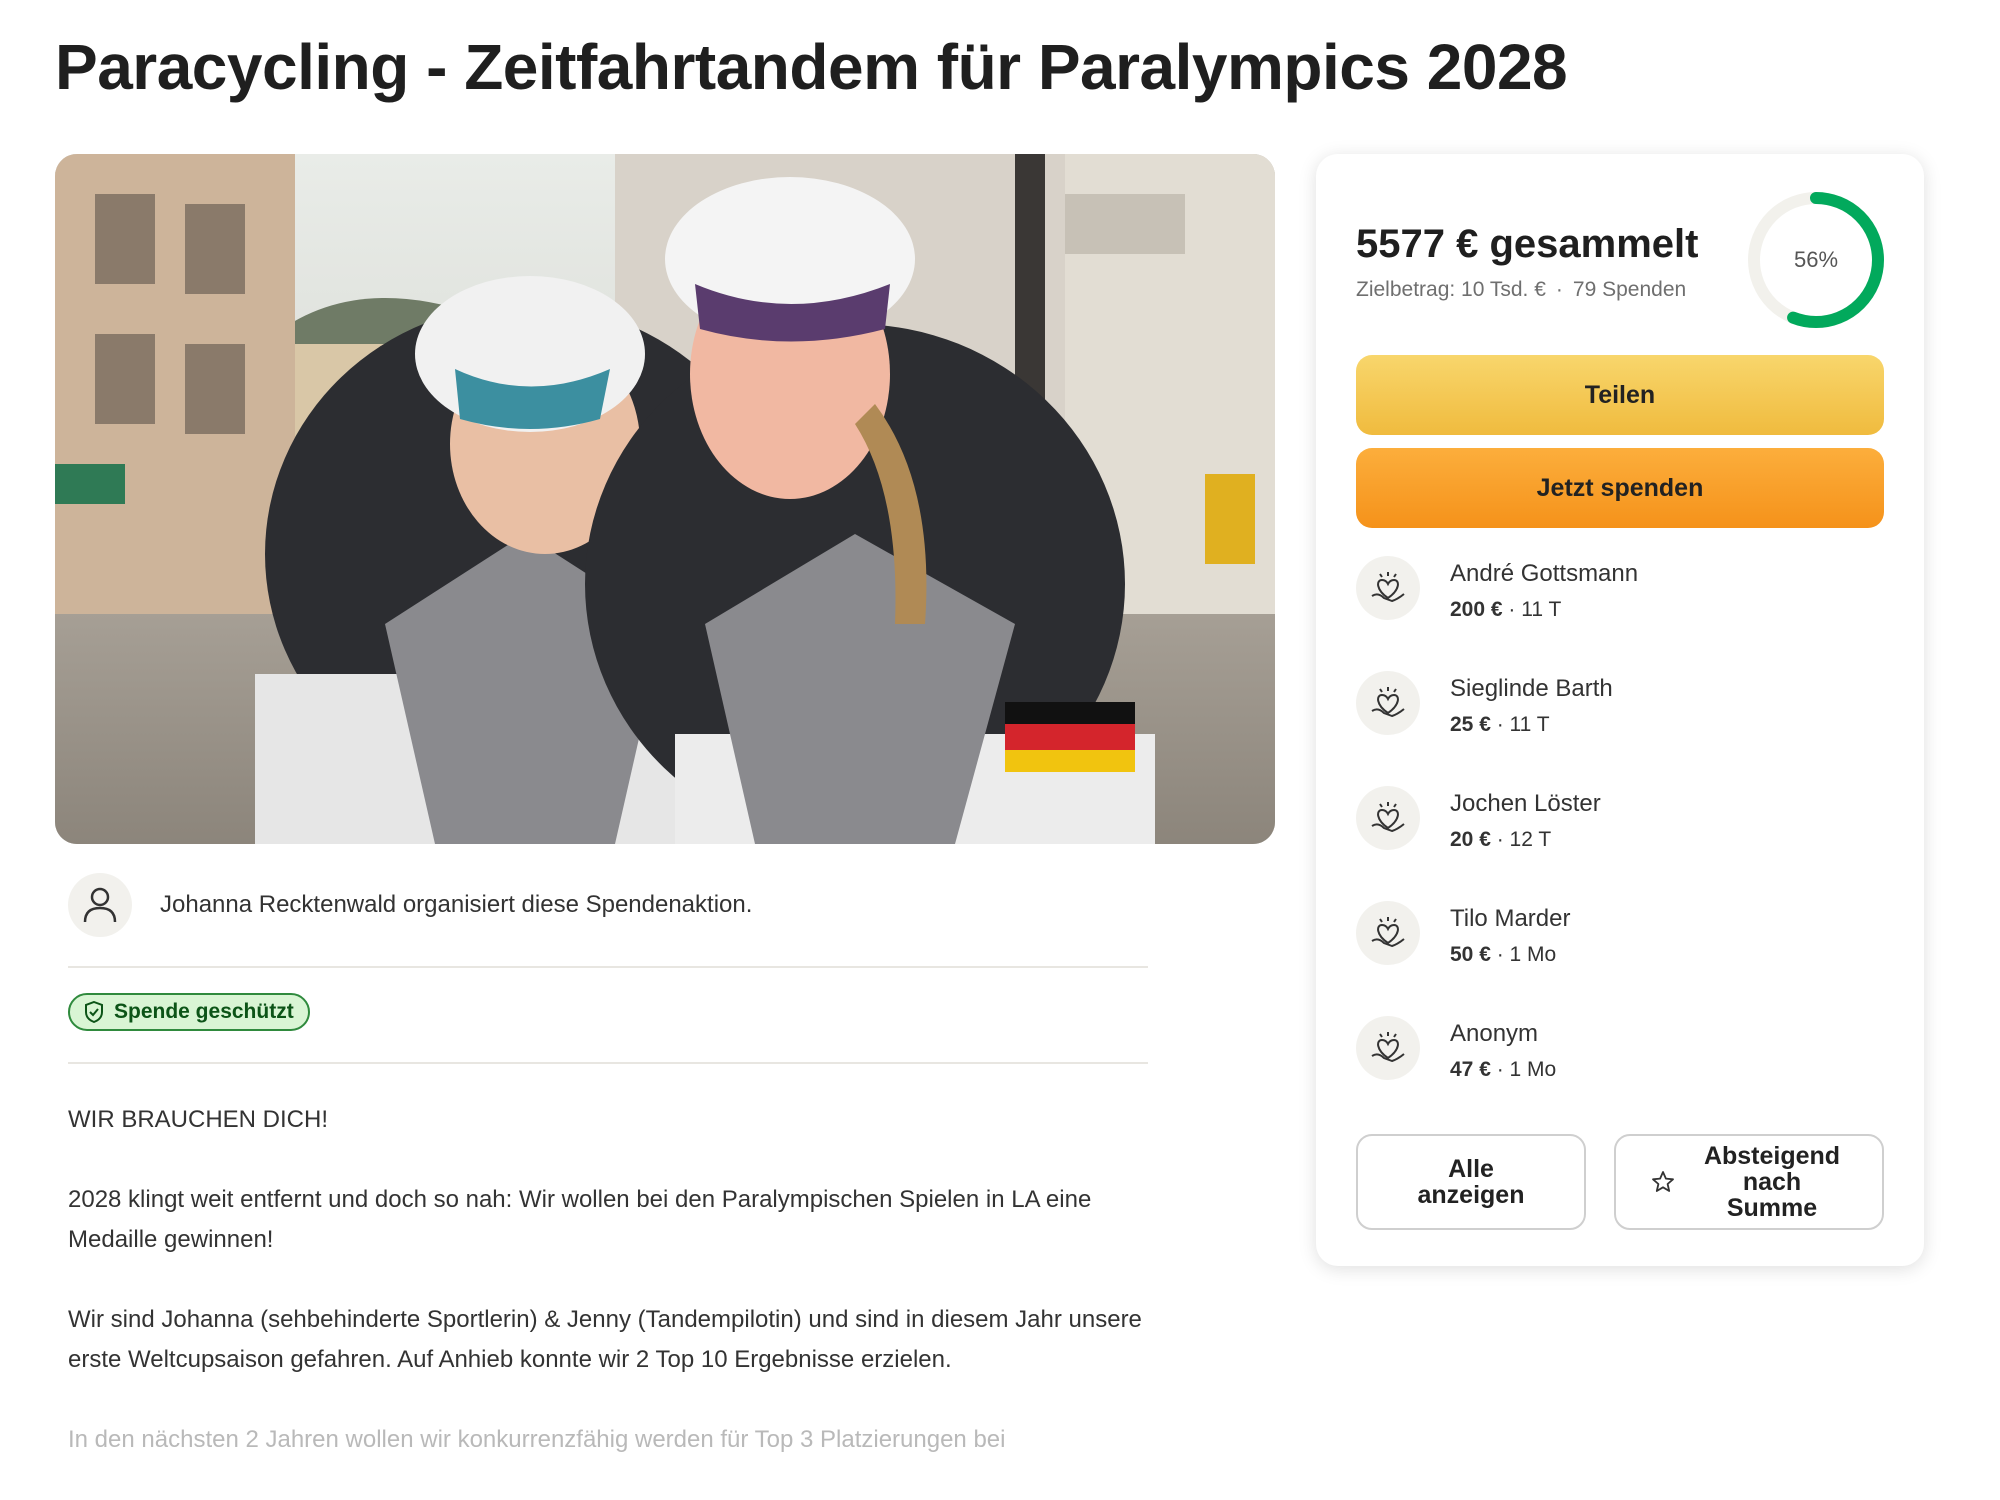 The image size is (2000, 1500). Describe the element at coordinates (1510, 918) in the screenshot. I see `donor-name: Tilo Marder` at that location.